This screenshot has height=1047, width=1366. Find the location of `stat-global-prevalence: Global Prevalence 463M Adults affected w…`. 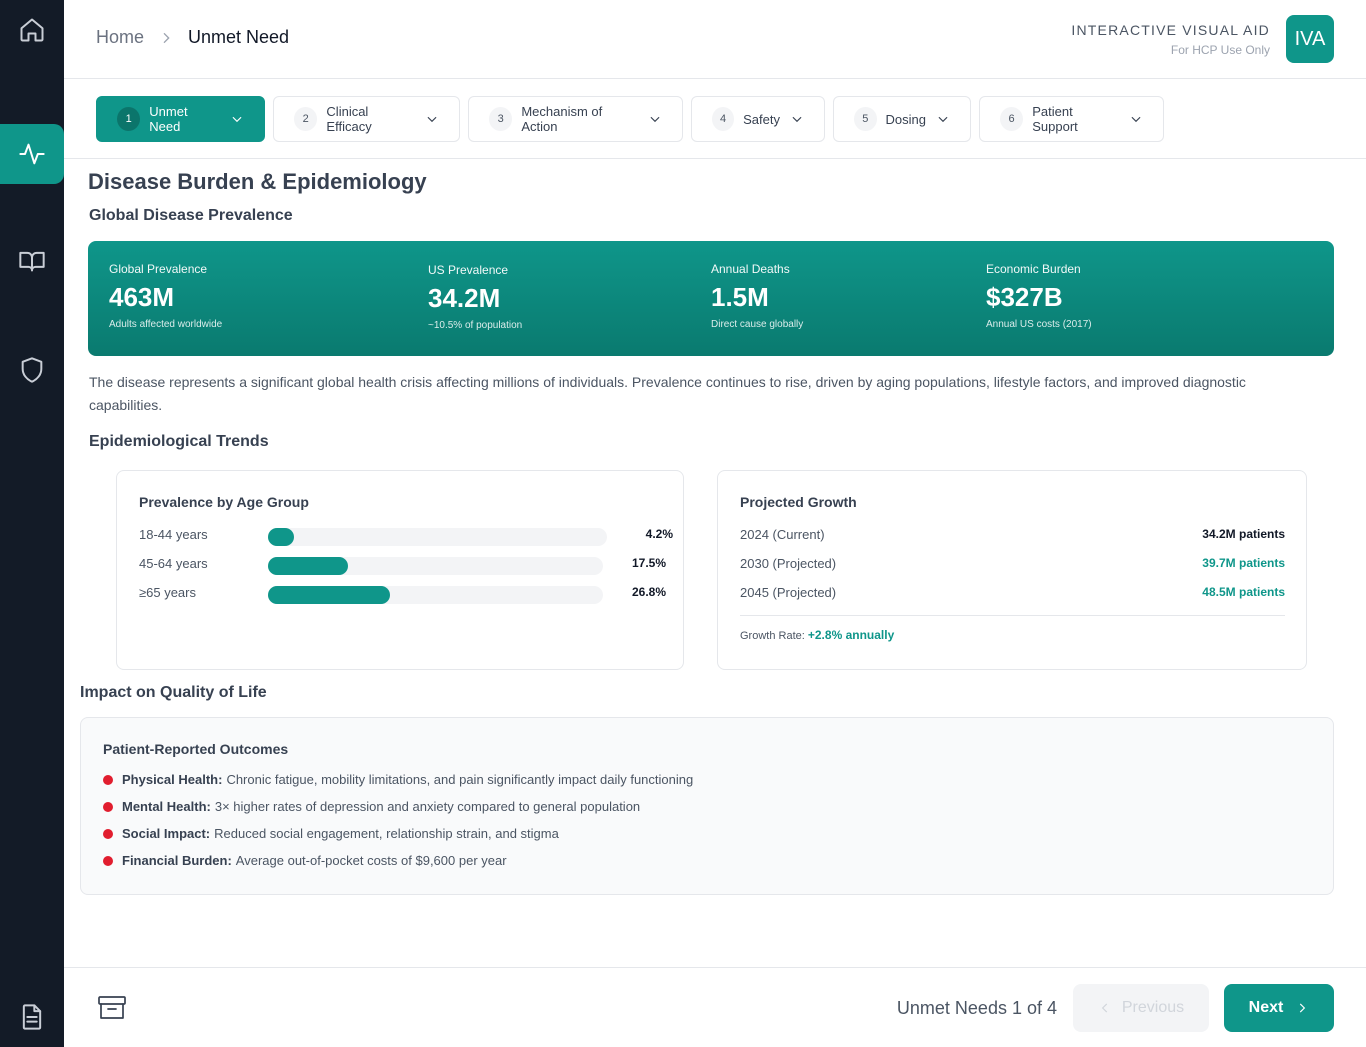

stat-global-prevalence: Global Prevalence 463M Adults affected w… is located at coordinates (165, 296).